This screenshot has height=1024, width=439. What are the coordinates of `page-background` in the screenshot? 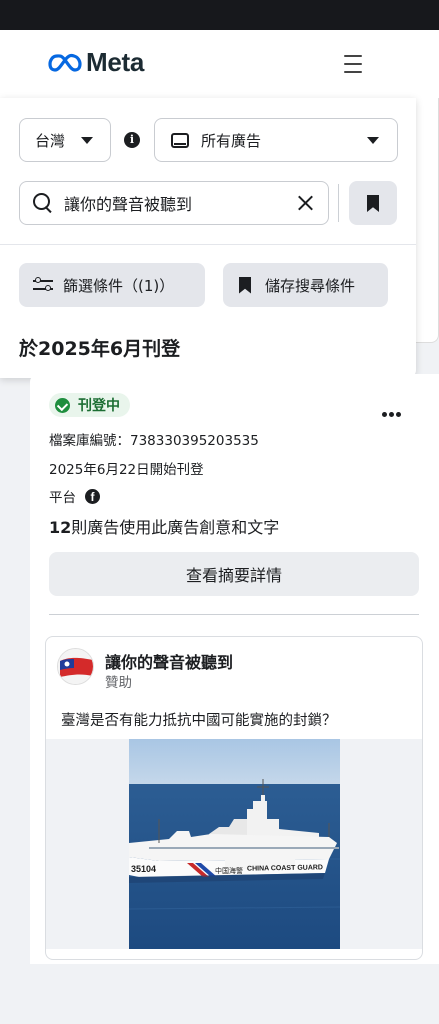 It's located at (219, 994).